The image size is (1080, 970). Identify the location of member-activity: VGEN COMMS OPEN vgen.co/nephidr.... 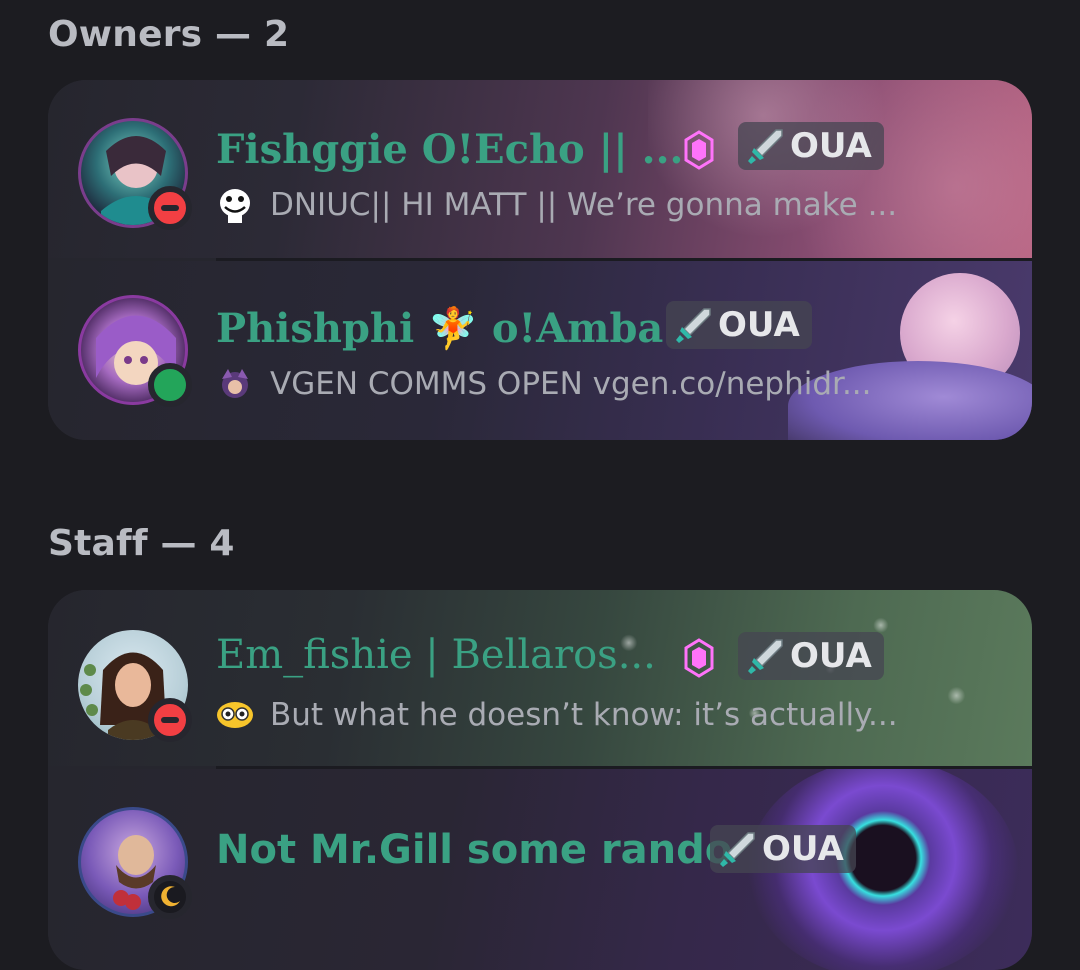
(544, 384).